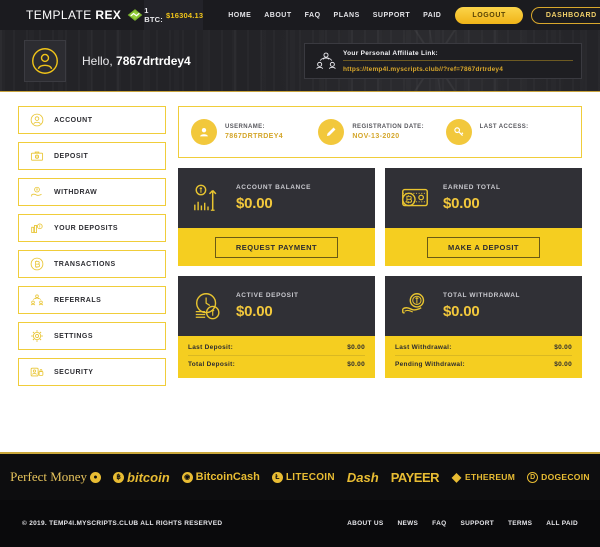 This screenshot has height=547, width=600. I want to click on info-value: 7867DRTRDEY4, so click(254, 136).